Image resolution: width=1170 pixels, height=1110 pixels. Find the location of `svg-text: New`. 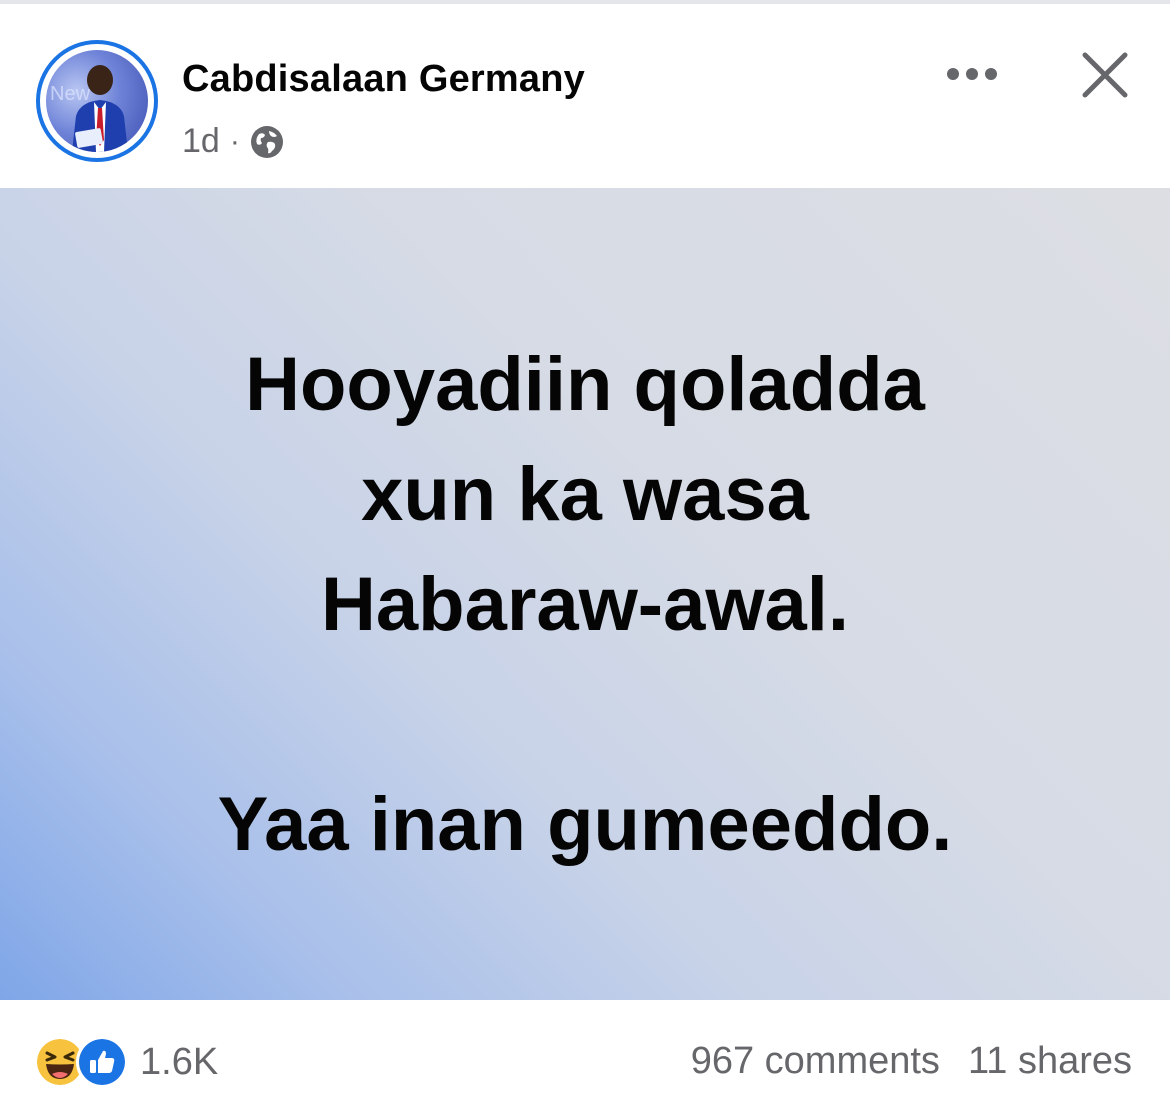

svg-text: New is located at coordinates (70, 94).